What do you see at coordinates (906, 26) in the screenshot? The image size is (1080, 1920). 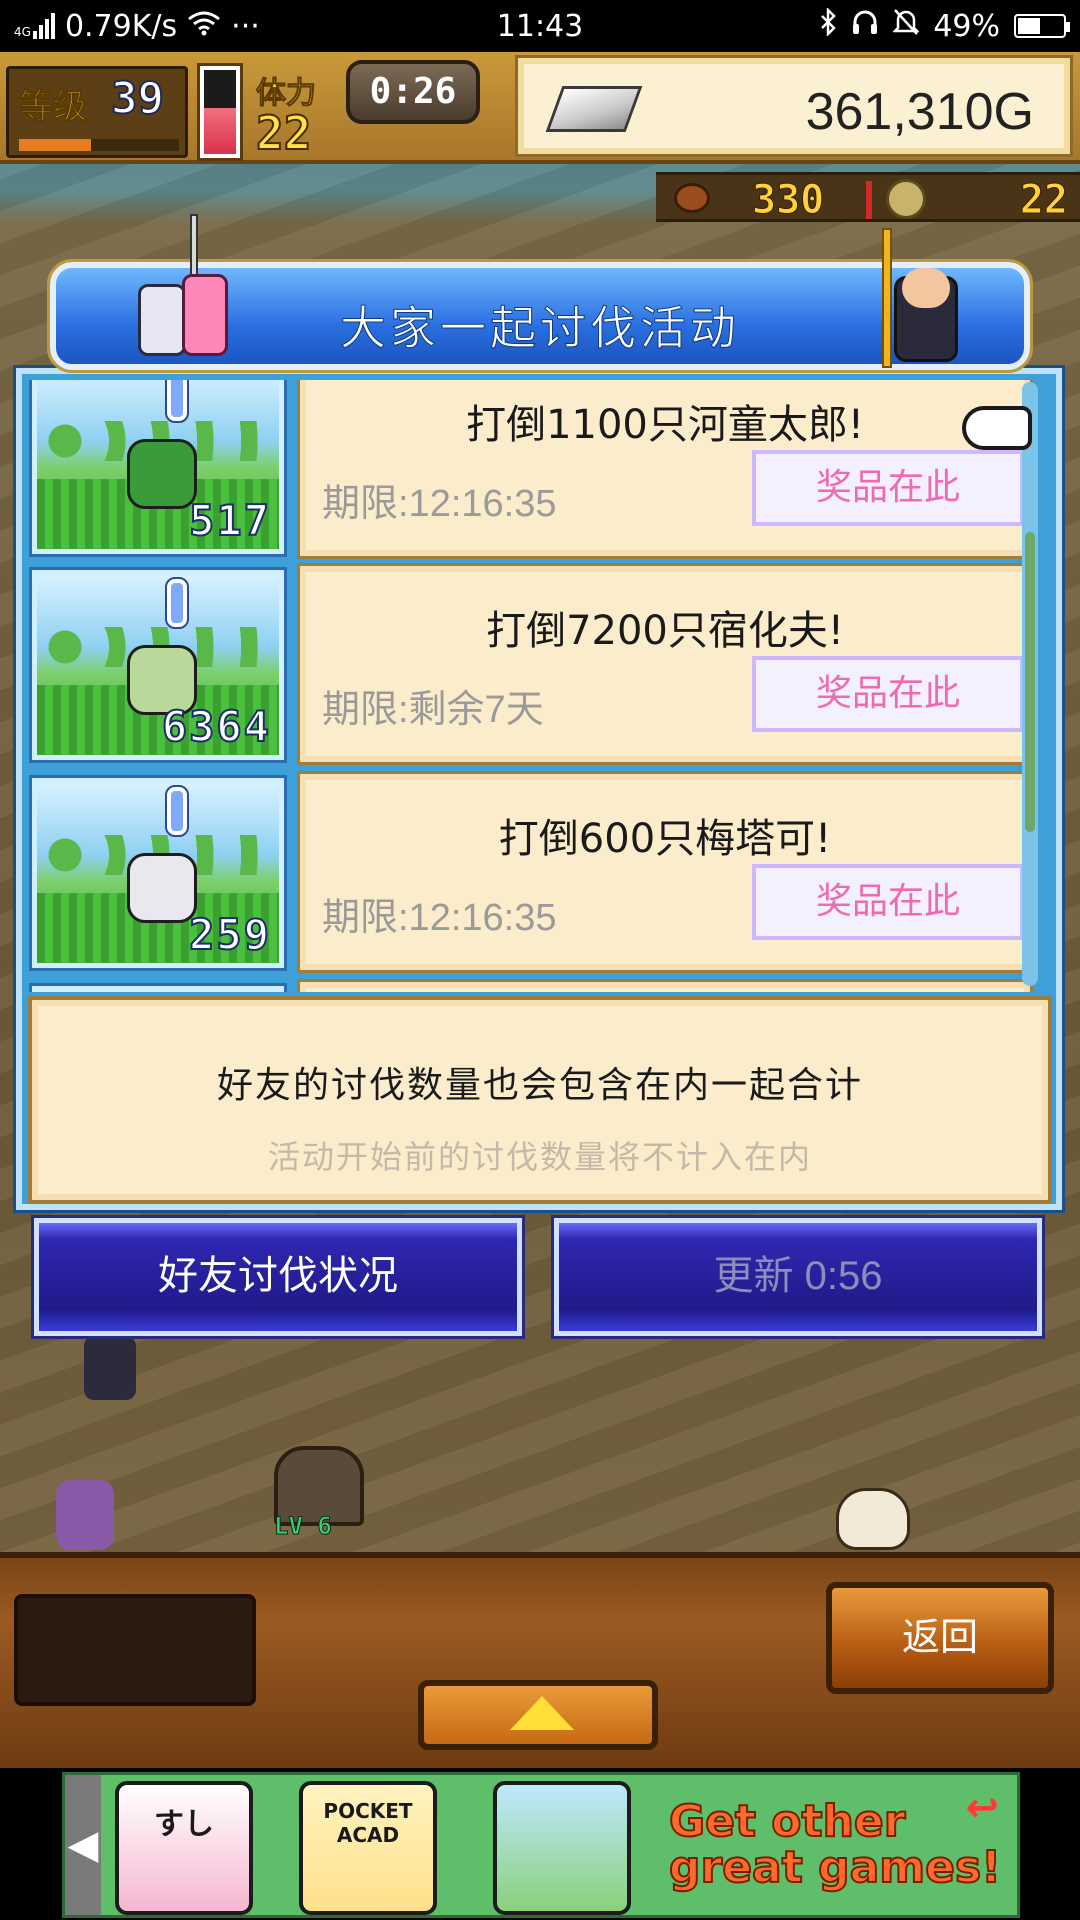 I see `mute-icon` at bounding box center [906, 26].